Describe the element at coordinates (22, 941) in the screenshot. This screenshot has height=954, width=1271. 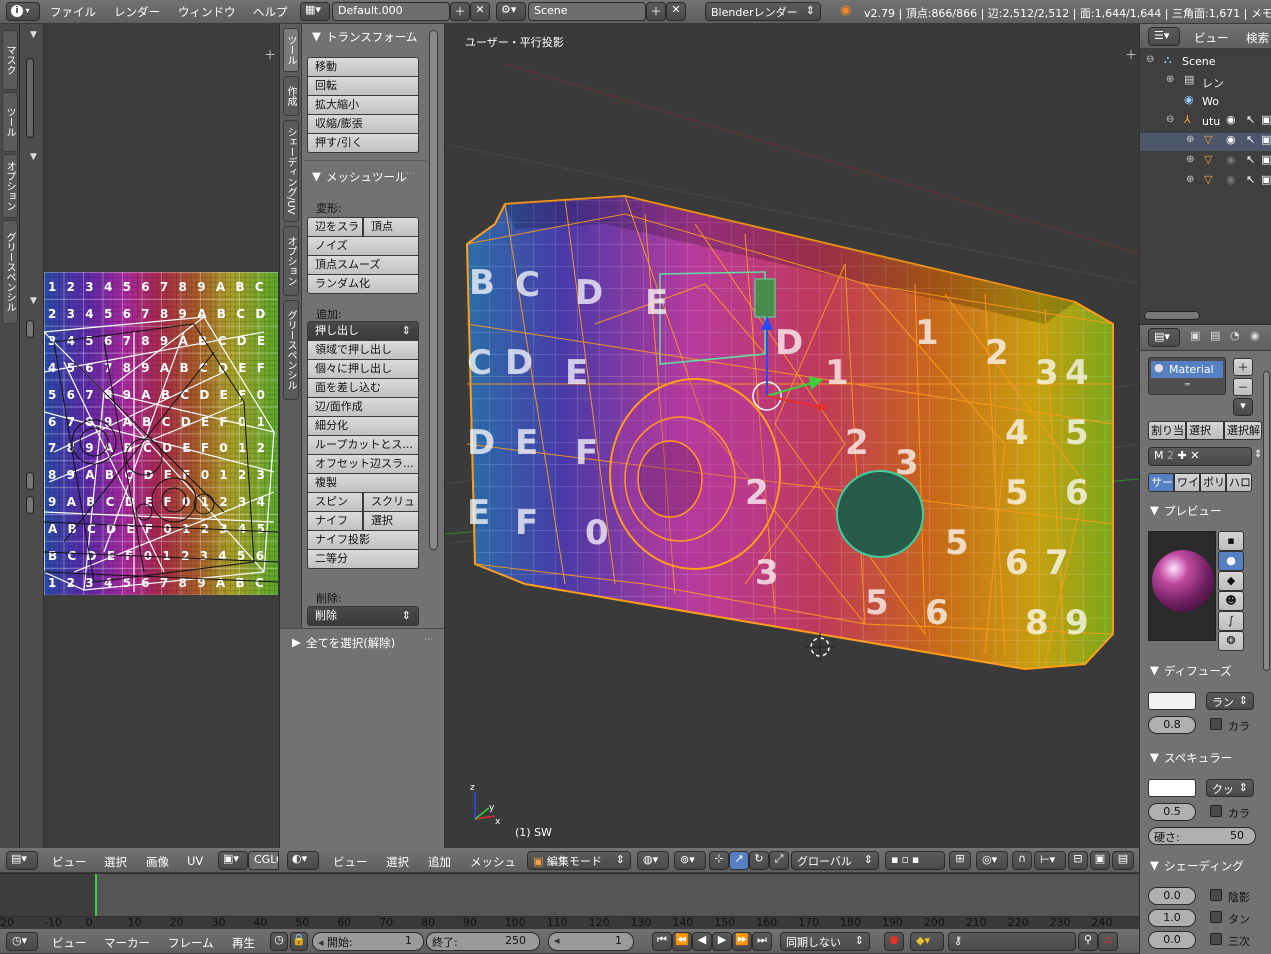
I see `timeline-editor-type-button: ◷▾` at that location.